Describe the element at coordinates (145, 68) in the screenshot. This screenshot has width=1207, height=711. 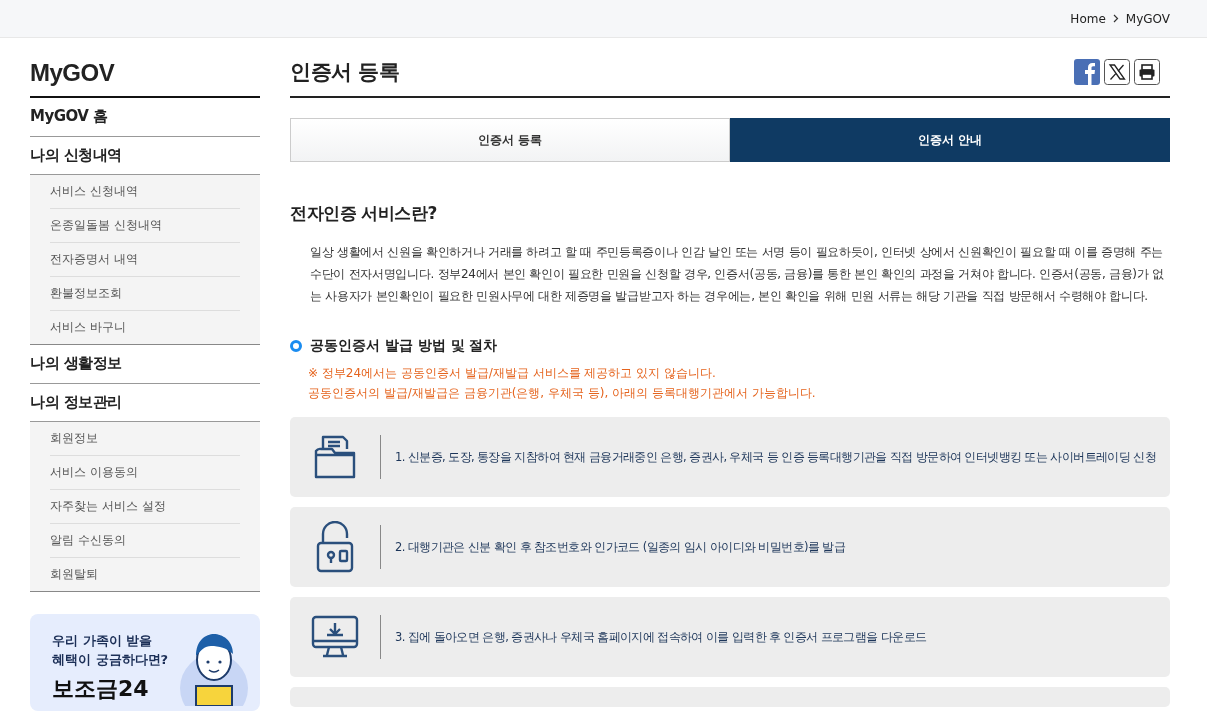
I see `sidebar-title: MyGOV` at that location.